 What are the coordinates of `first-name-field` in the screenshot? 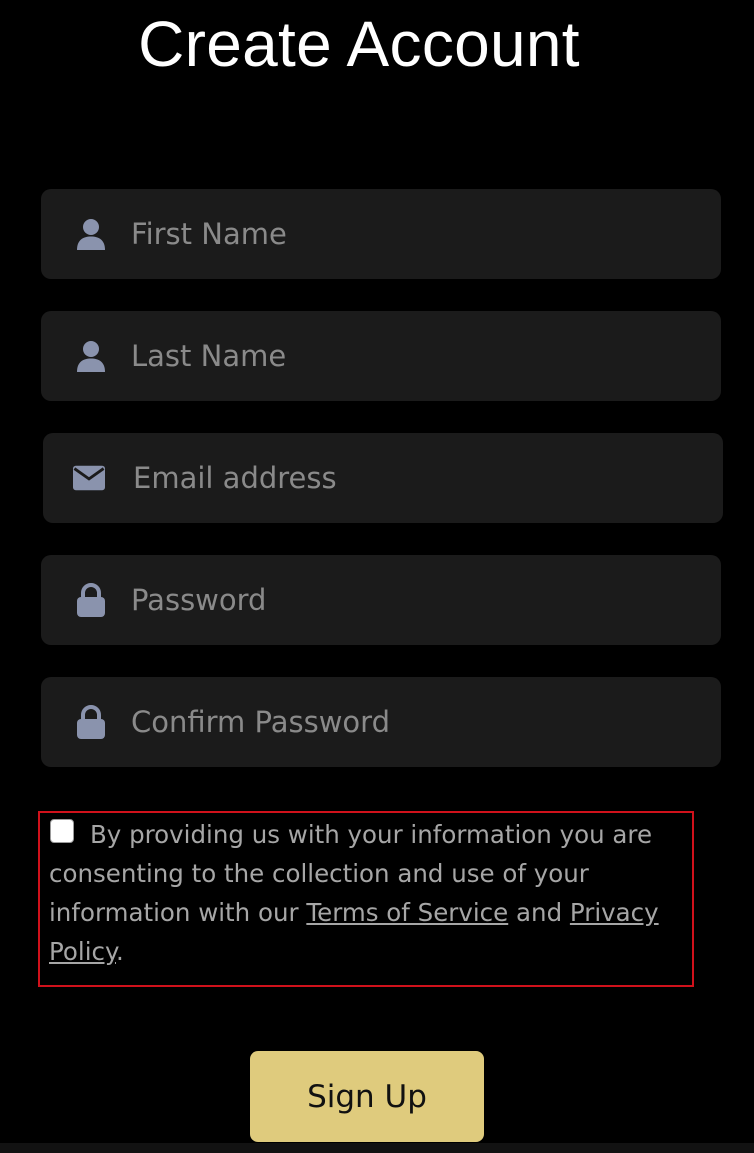 It's located at (381, 234).